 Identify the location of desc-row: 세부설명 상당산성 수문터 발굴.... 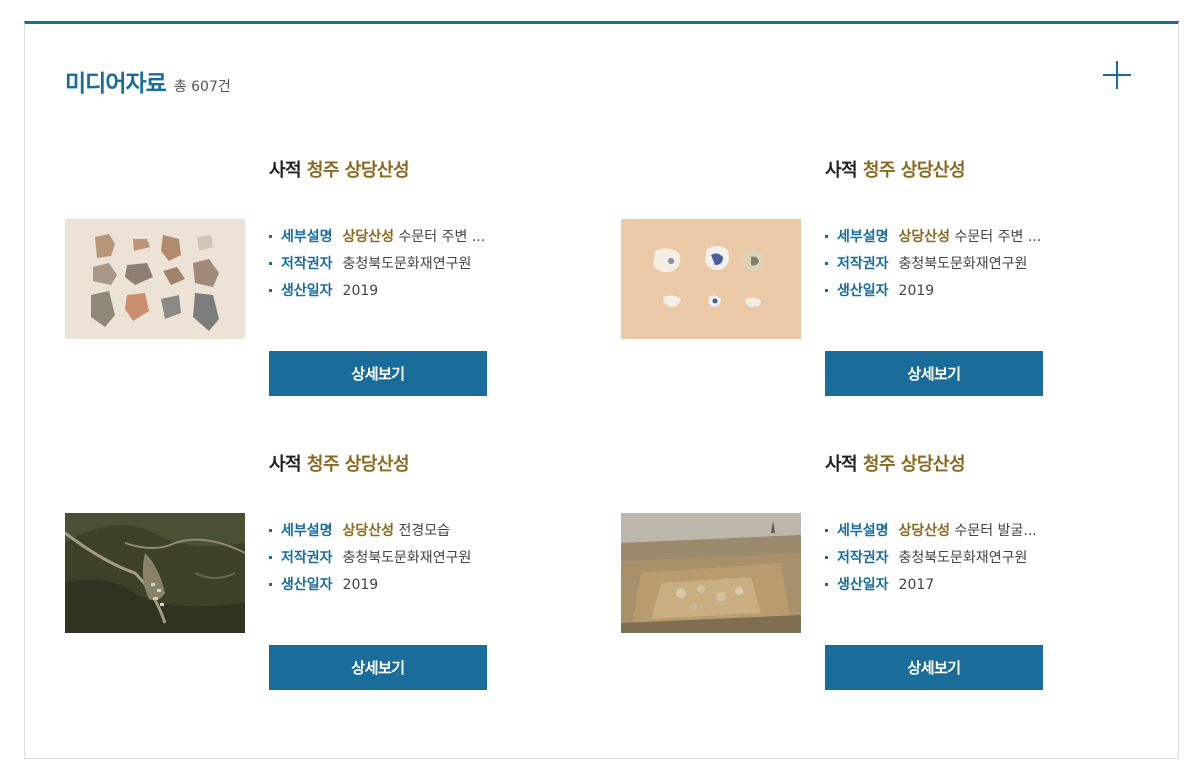
(943, 533).